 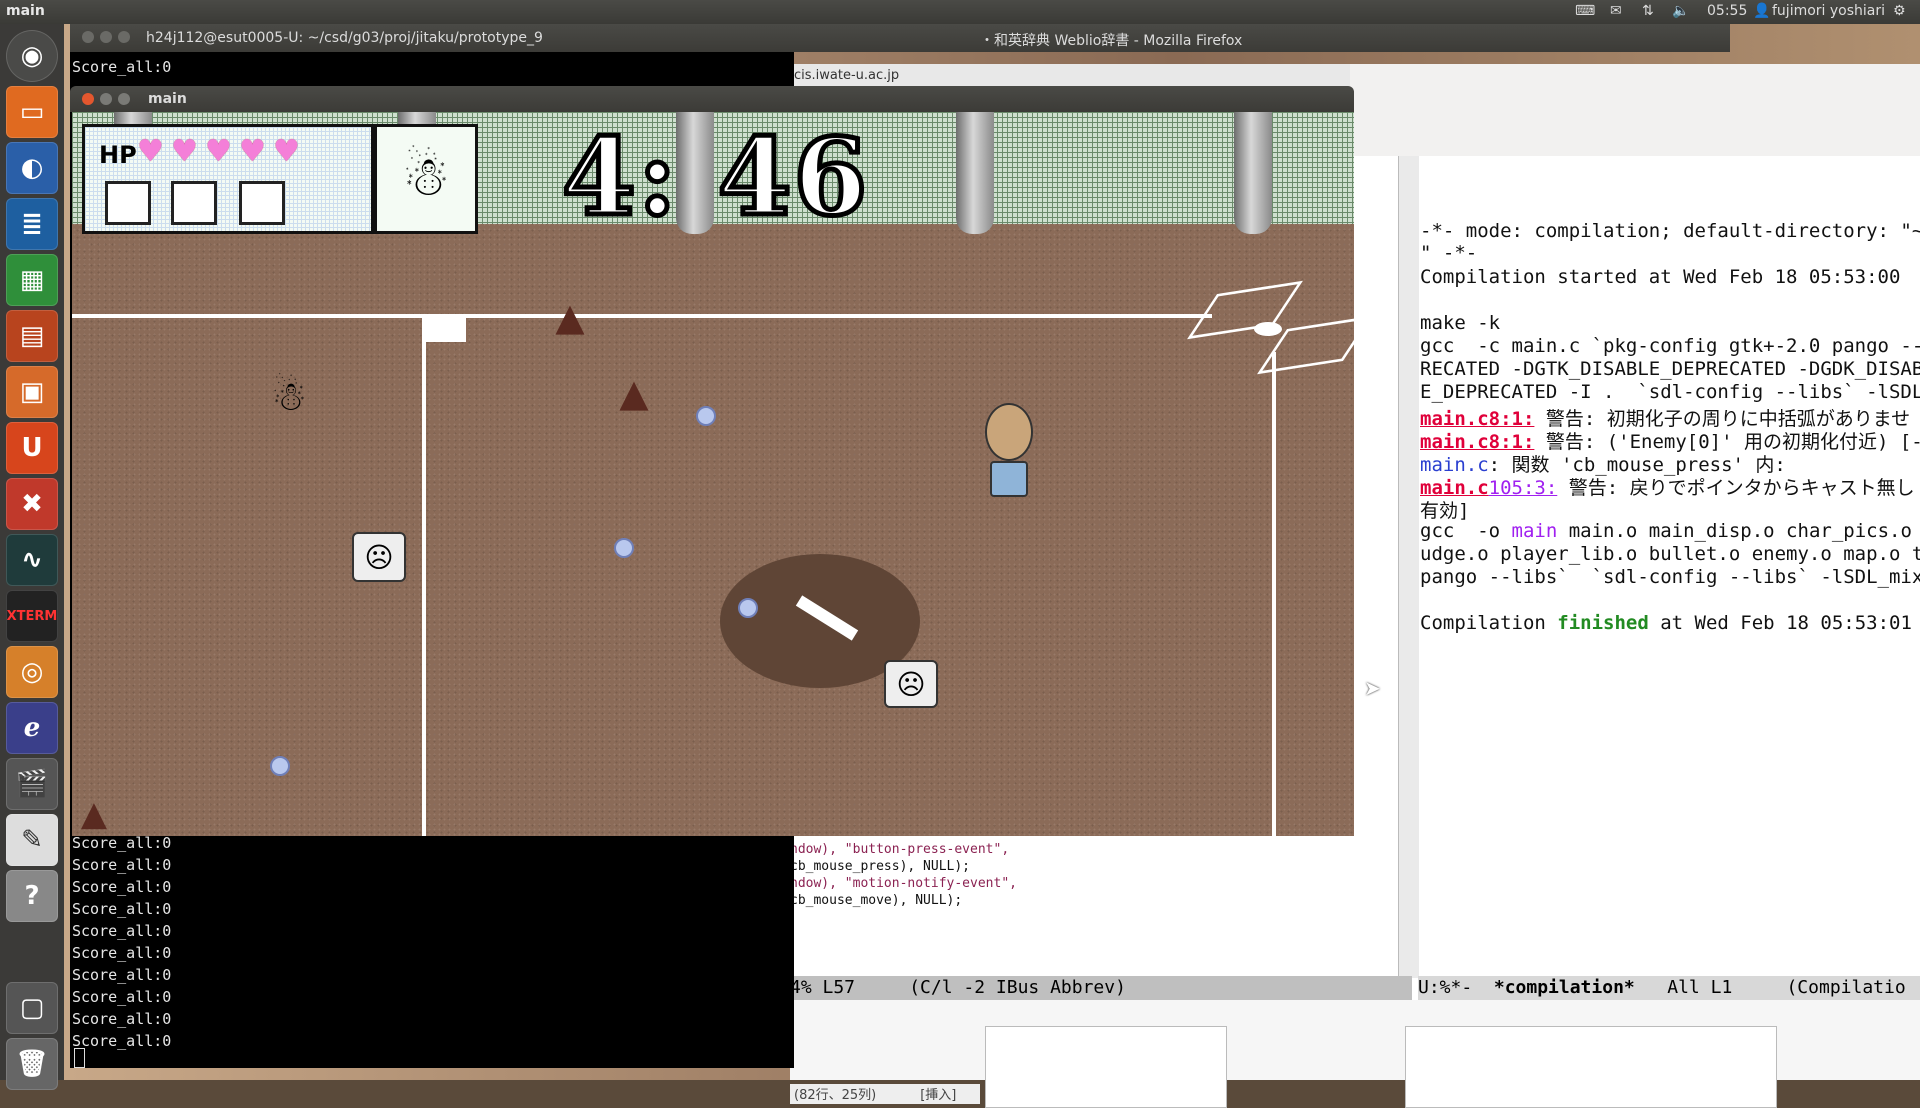 What do you see at coordinates (32, 504) in the screenshot?
I see `system-settings-icon: ✖` at bounding box center [32, 504].